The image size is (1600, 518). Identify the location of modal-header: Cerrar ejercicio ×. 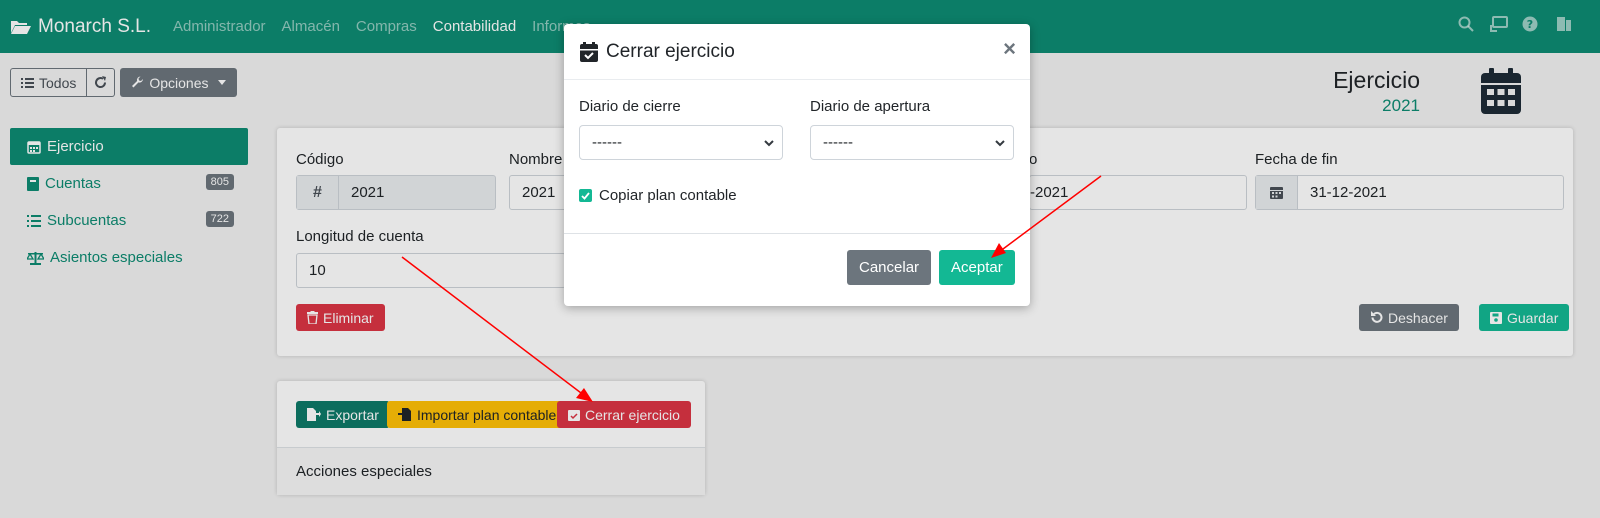
(797, 52).